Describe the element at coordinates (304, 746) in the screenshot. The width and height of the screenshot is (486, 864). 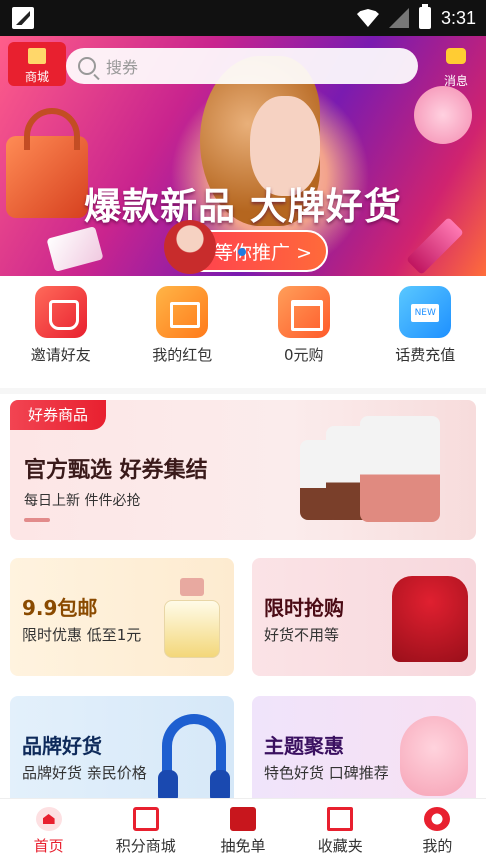
I see `card-title: 主题聚惠` at that location.